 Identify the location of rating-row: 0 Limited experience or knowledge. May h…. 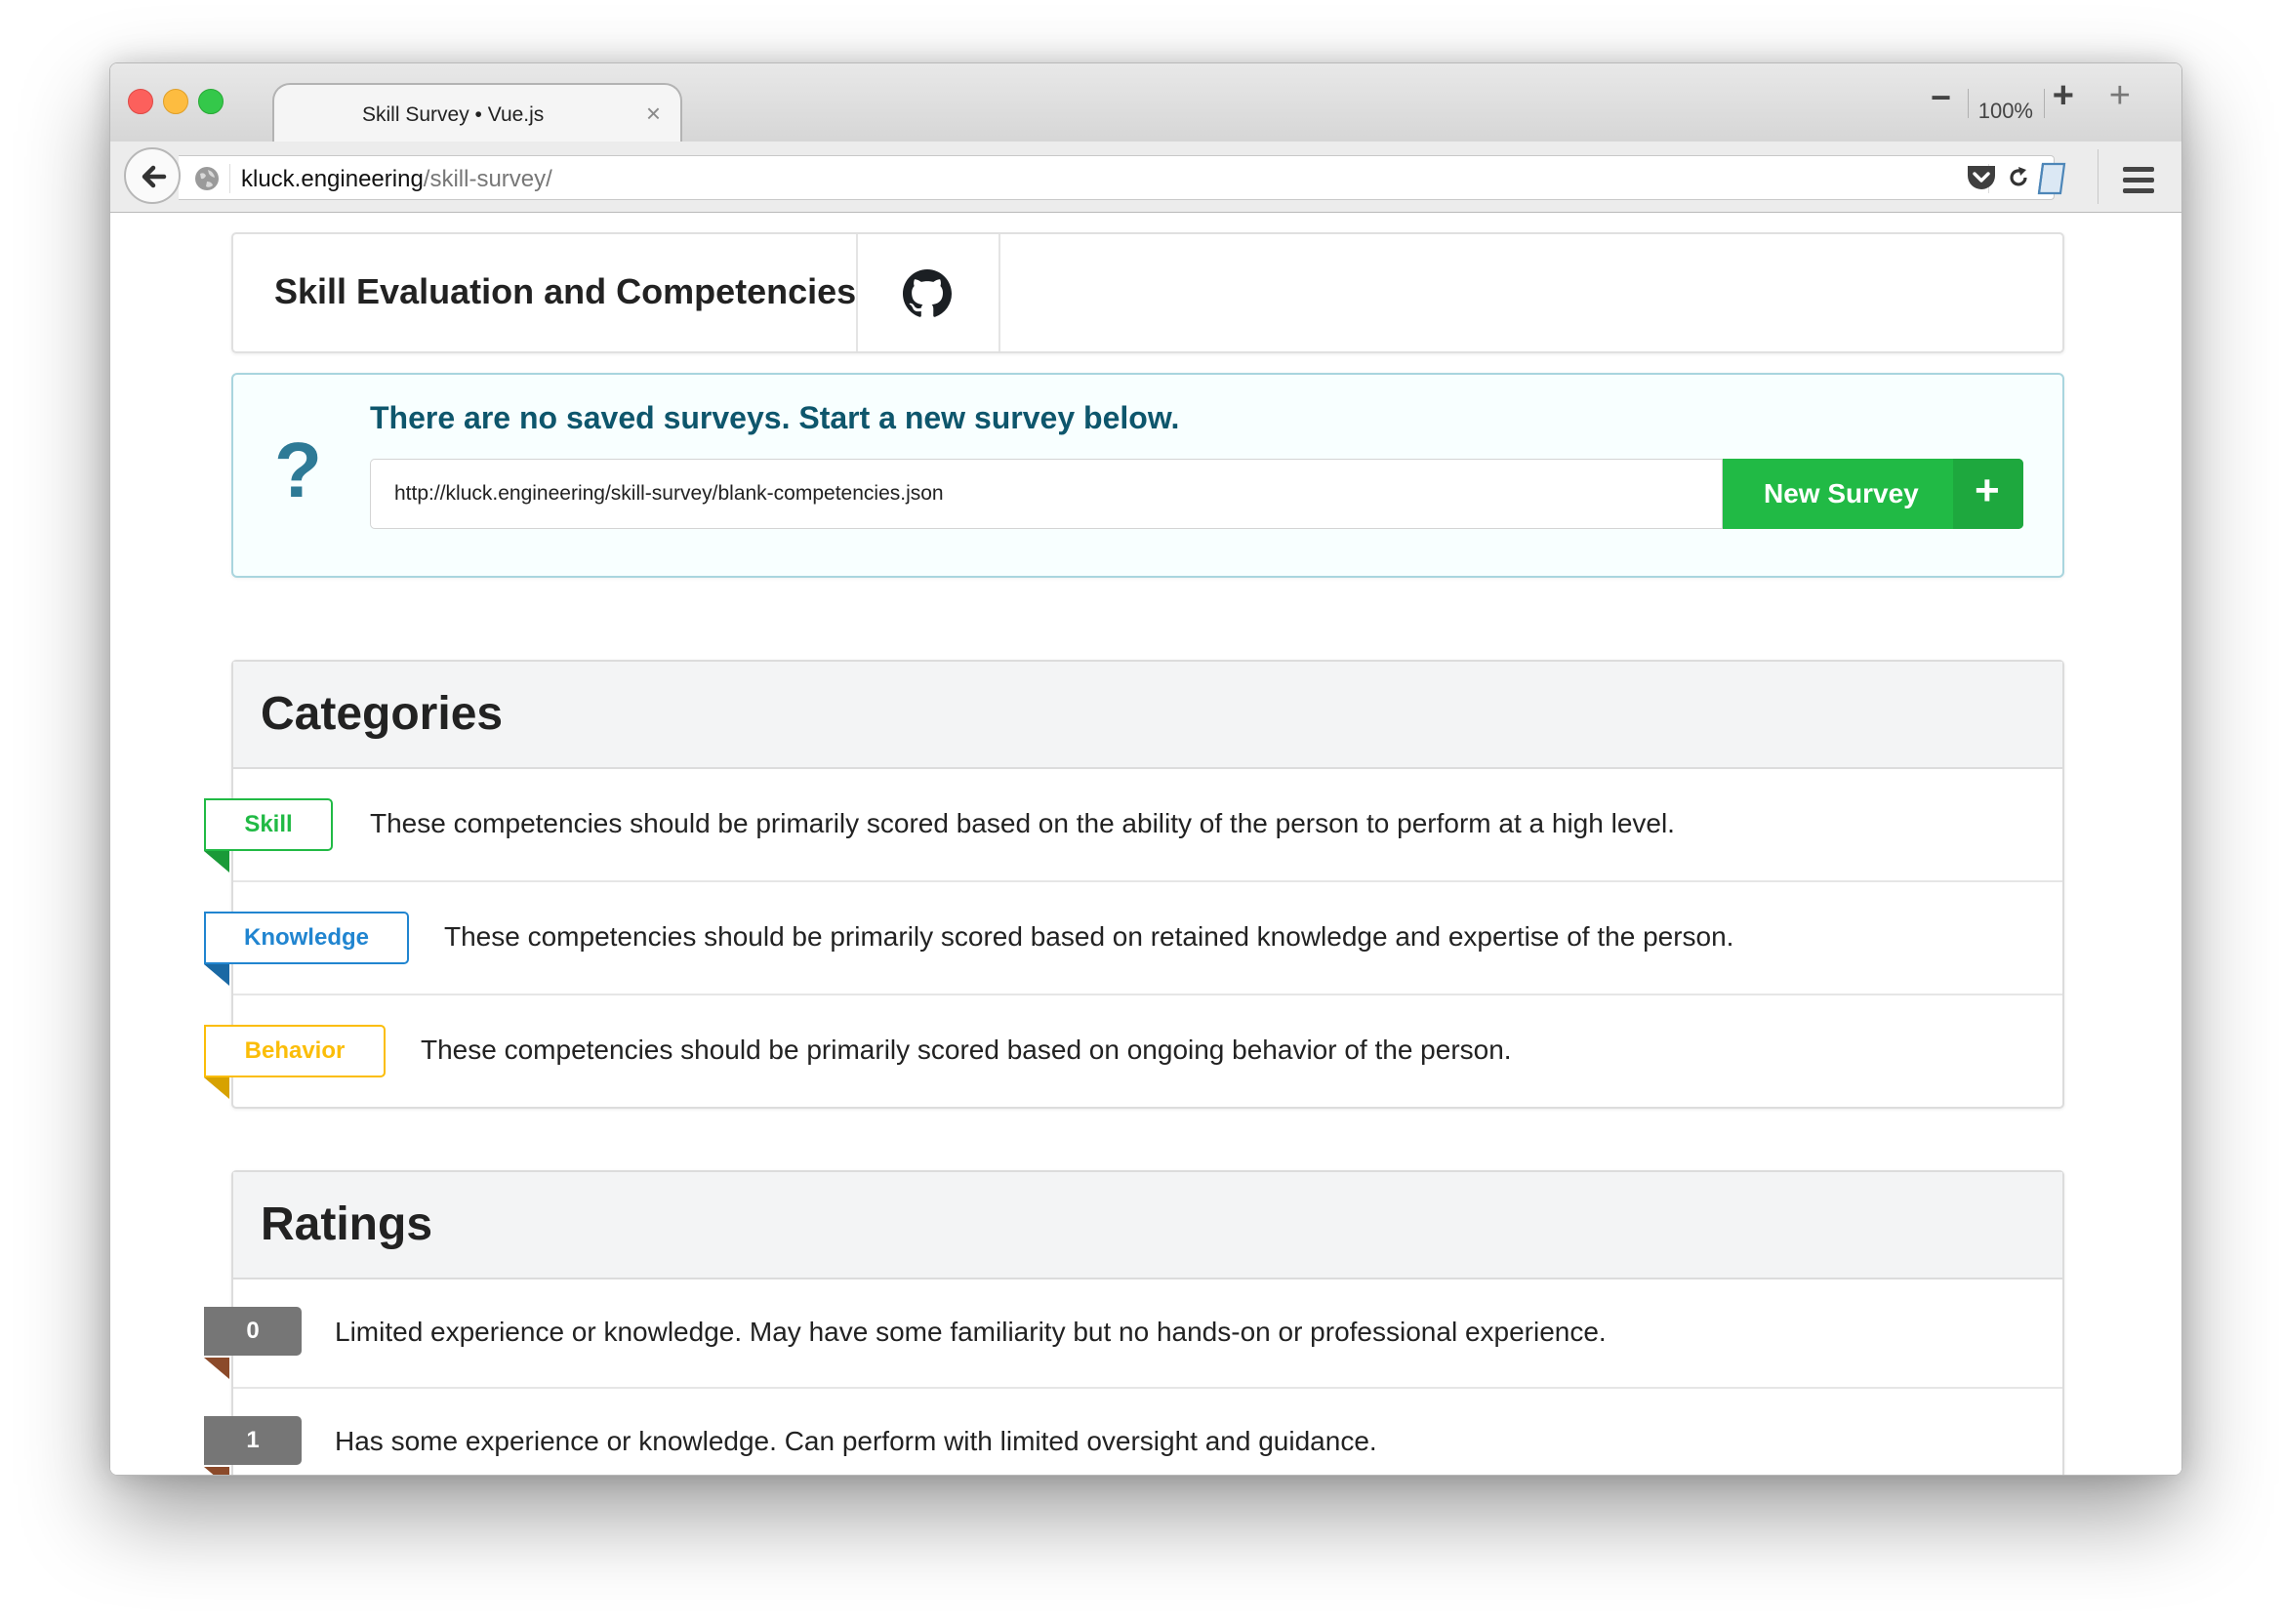
(1133, 1334).